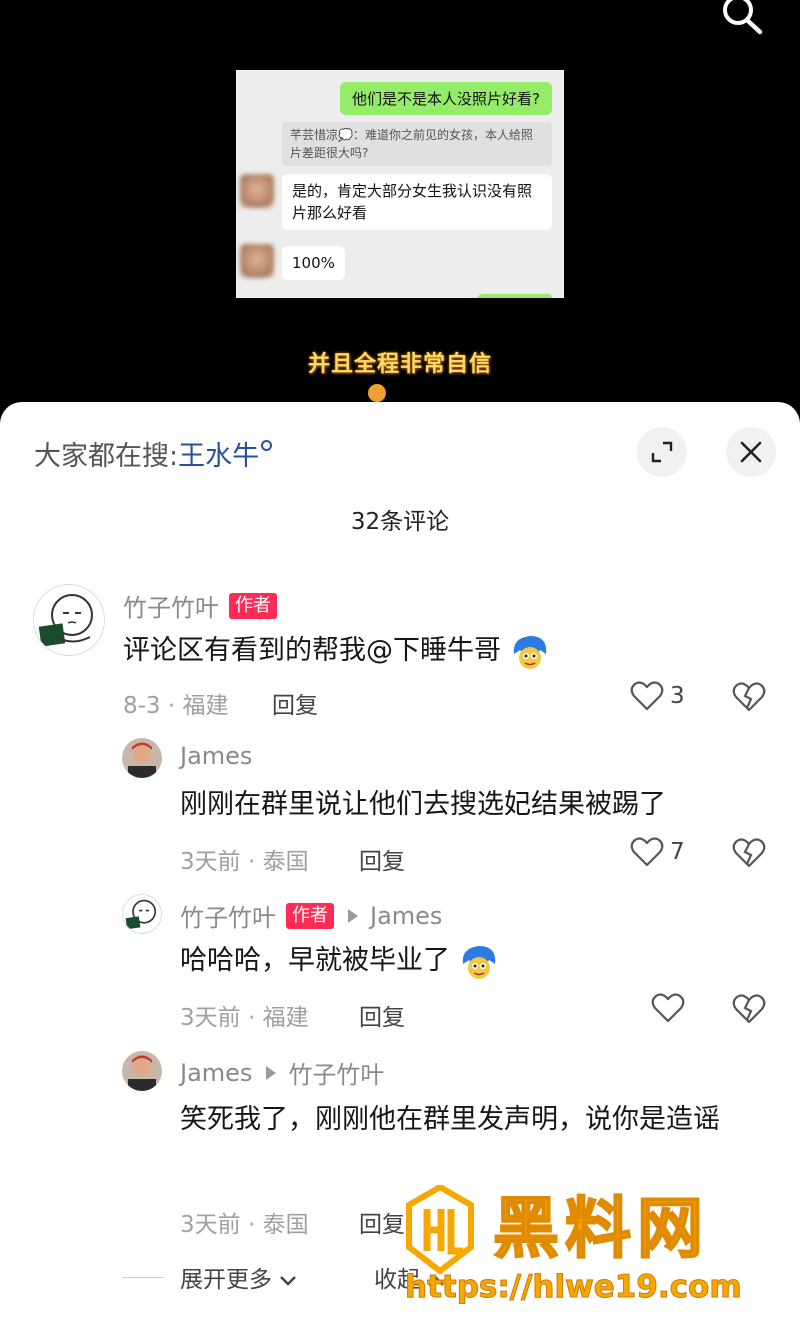 This screenshot has height=1340, width=800. I want to click on comment-text: 评论区有看到的帮我@下睡牛哥, so click(336, 651).